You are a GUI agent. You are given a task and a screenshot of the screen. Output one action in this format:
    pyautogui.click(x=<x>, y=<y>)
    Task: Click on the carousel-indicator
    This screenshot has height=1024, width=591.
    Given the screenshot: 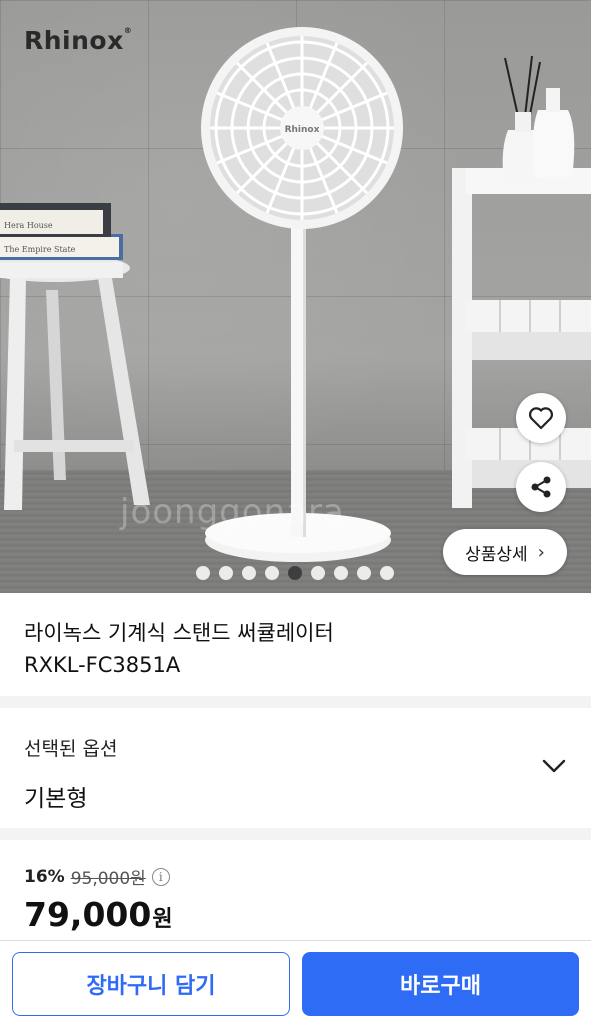 What is the action you would take?
    pyautogui.click(x=295, y=573)
    